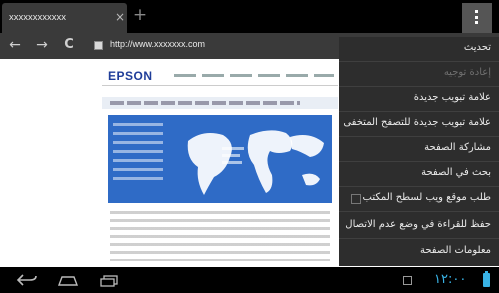 Image resolution: width=499 pixels, height=293 pixels. Describe the element at coordinates (109, 281) in the screenshot. I see `recent-apps-icon` at that location.